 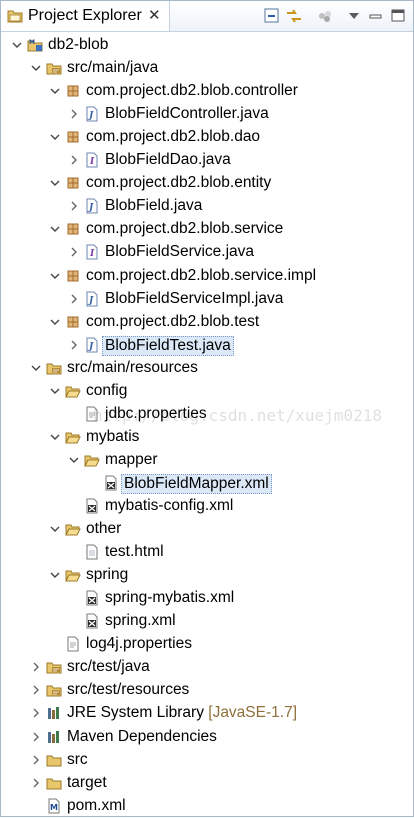 What do you see at coordinates (207, 506) in the screenshot?
I see `tree-item: mybatis-config.xml` at bounding box center [207, 506].